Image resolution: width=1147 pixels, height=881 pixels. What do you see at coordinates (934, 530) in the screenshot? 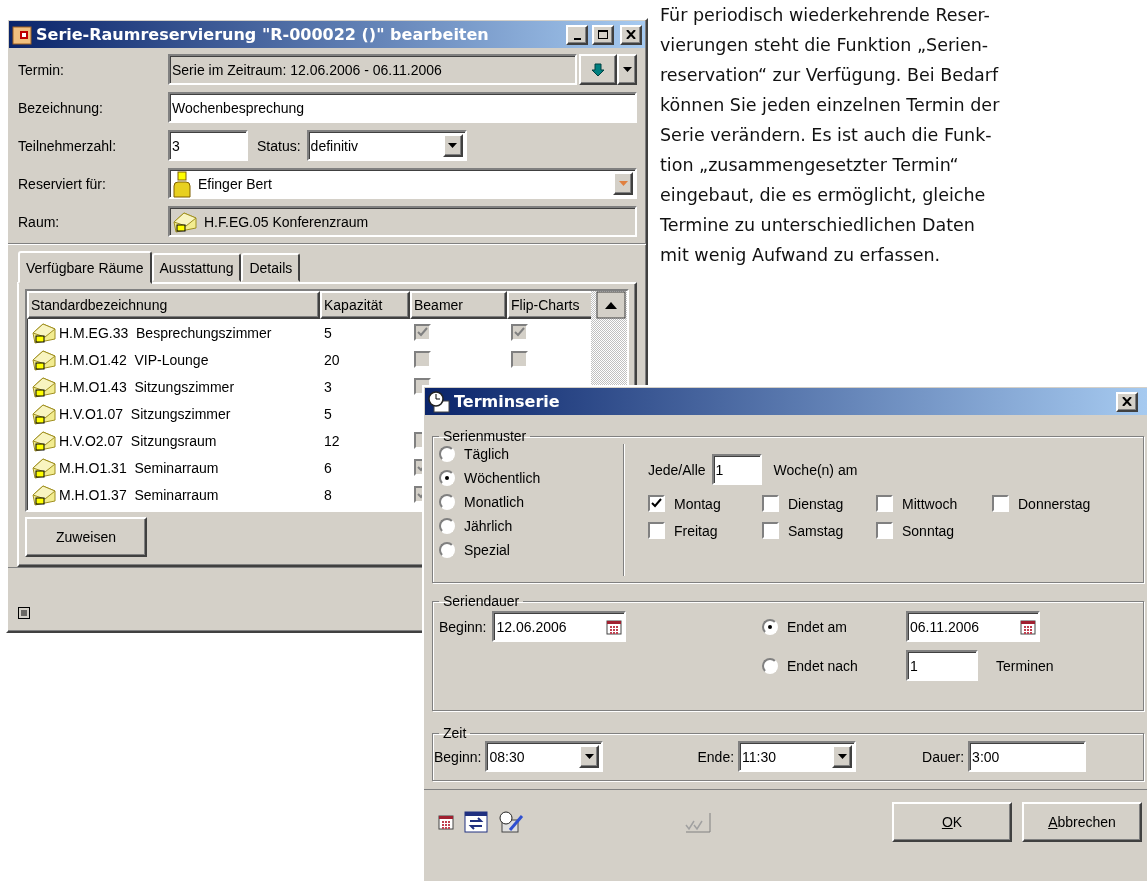
I see `checkbox-option: Sonntag` at bounding box center [934, 530].